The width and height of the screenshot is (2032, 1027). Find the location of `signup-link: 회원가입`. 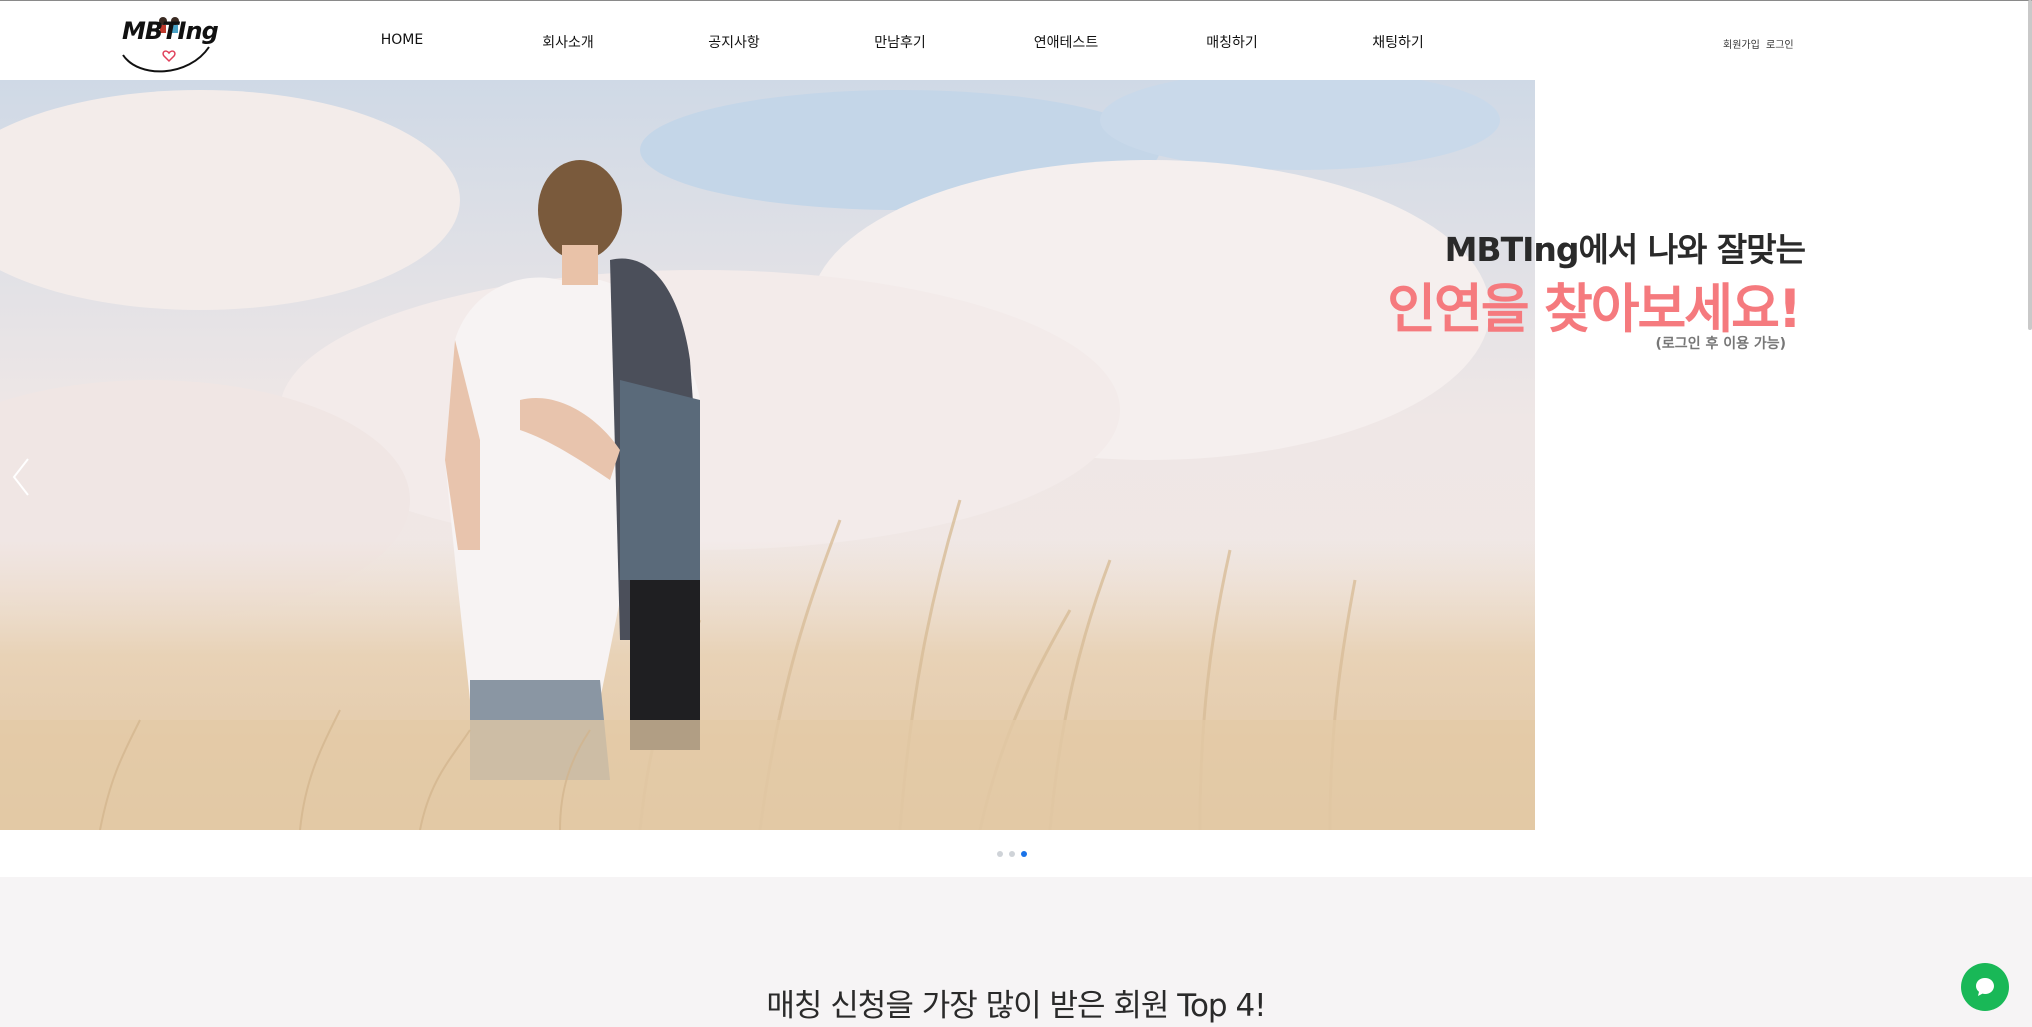

signup-link: 회원가입 is located at coordinates (1741, 43).